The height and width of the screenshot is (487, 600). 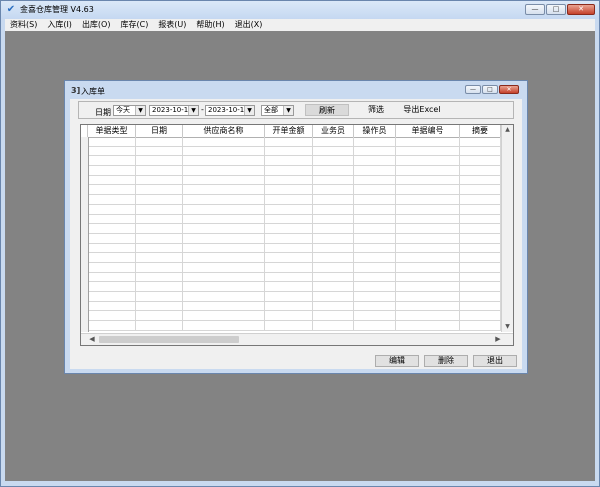 I want to click on exit-button: 退出, so click(x=495, y=361).